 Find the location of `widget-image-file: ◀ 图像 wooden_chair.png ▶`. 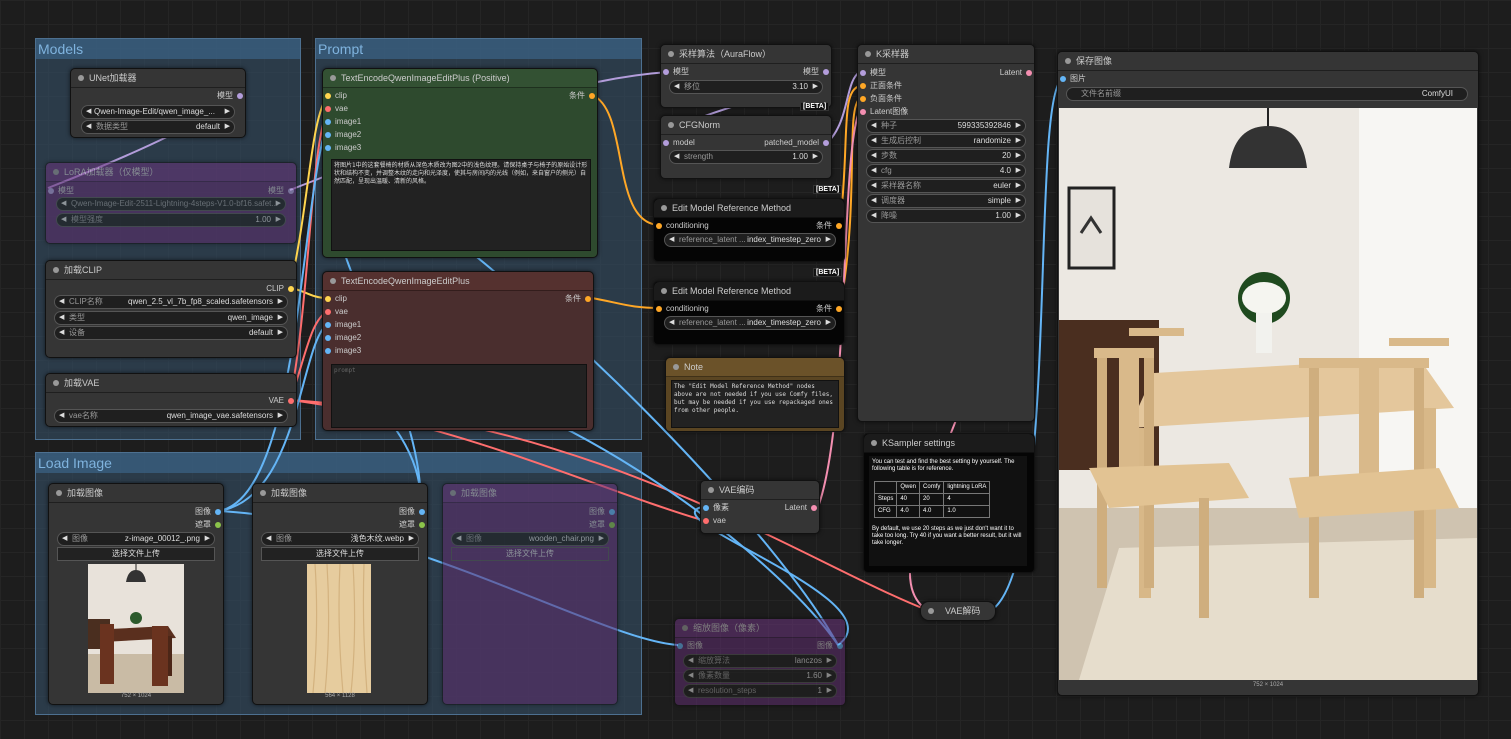

widget-image-file: ◀ 图像 wooden_chair.png ▶ is located at coordinates (530, 539).